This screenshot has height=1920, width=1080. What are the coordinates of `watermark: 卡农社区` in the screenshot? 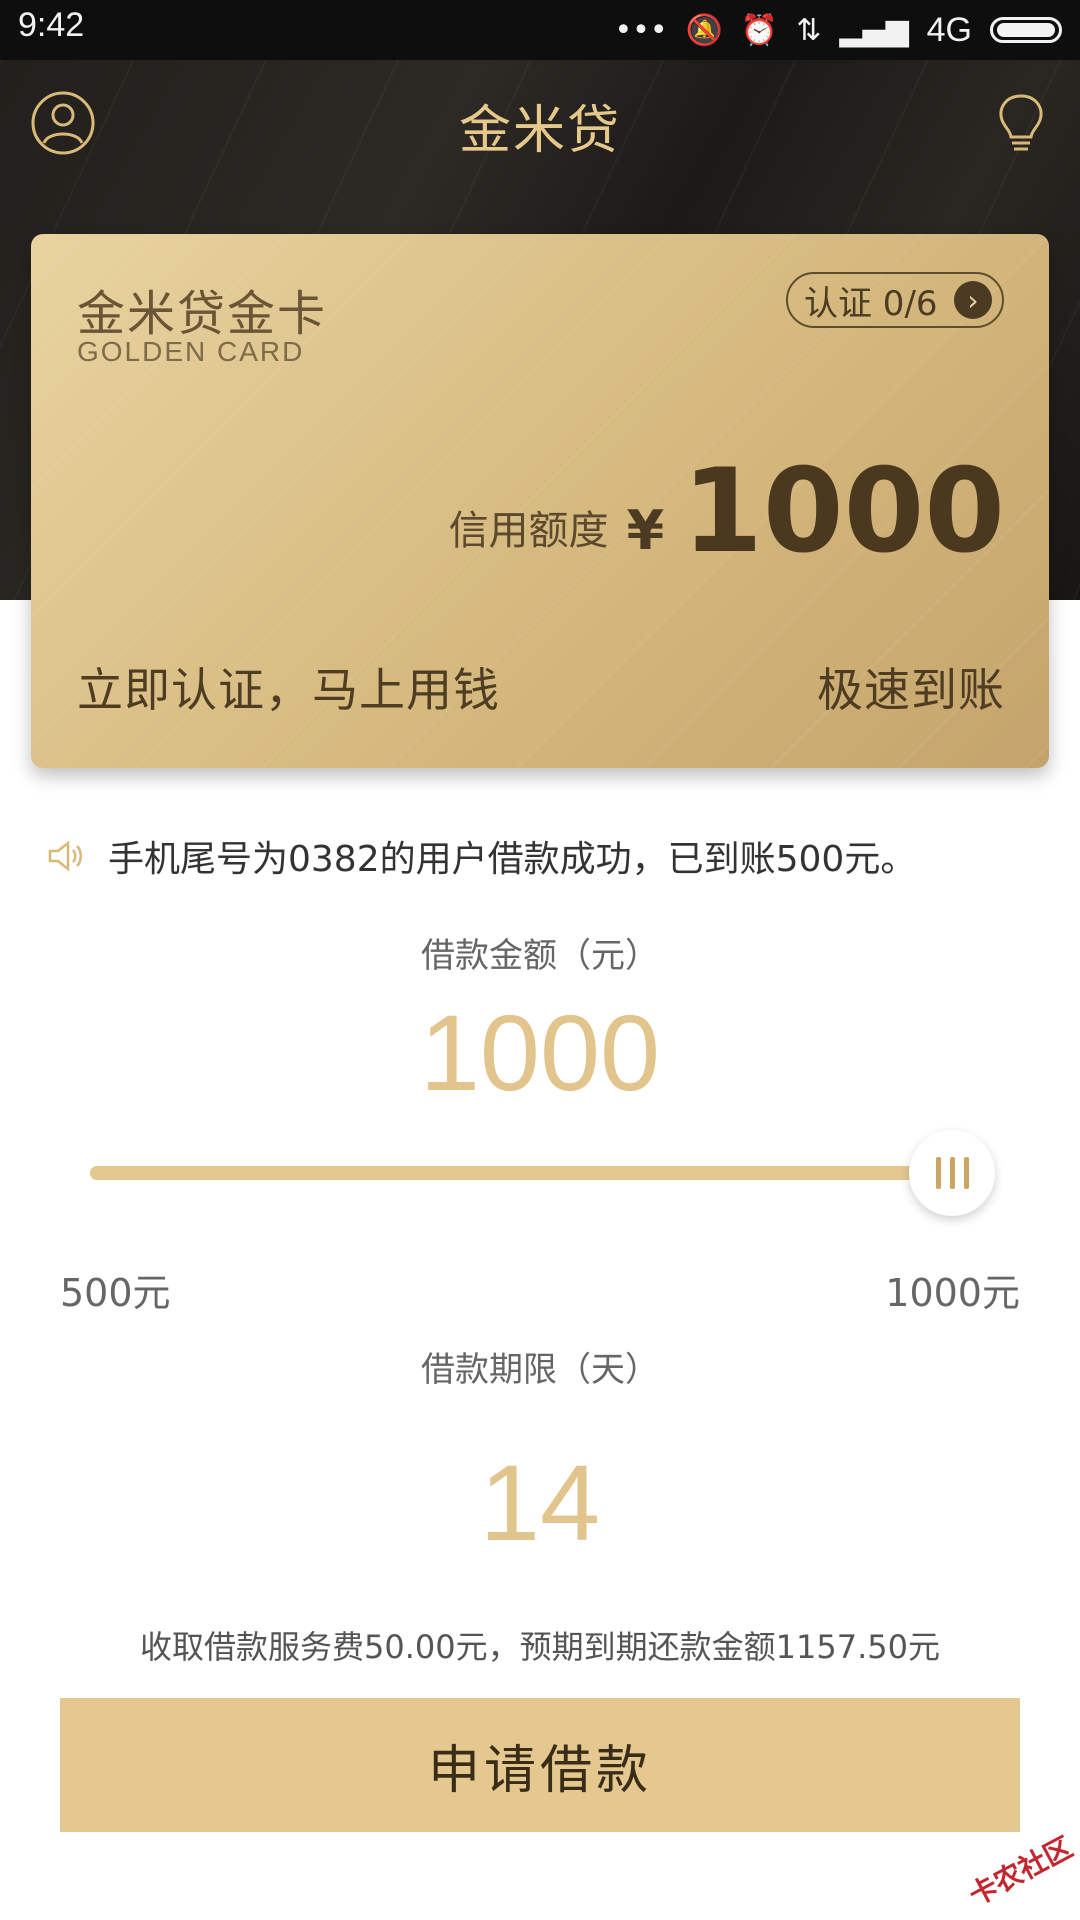 It's located at (1020, 1871).